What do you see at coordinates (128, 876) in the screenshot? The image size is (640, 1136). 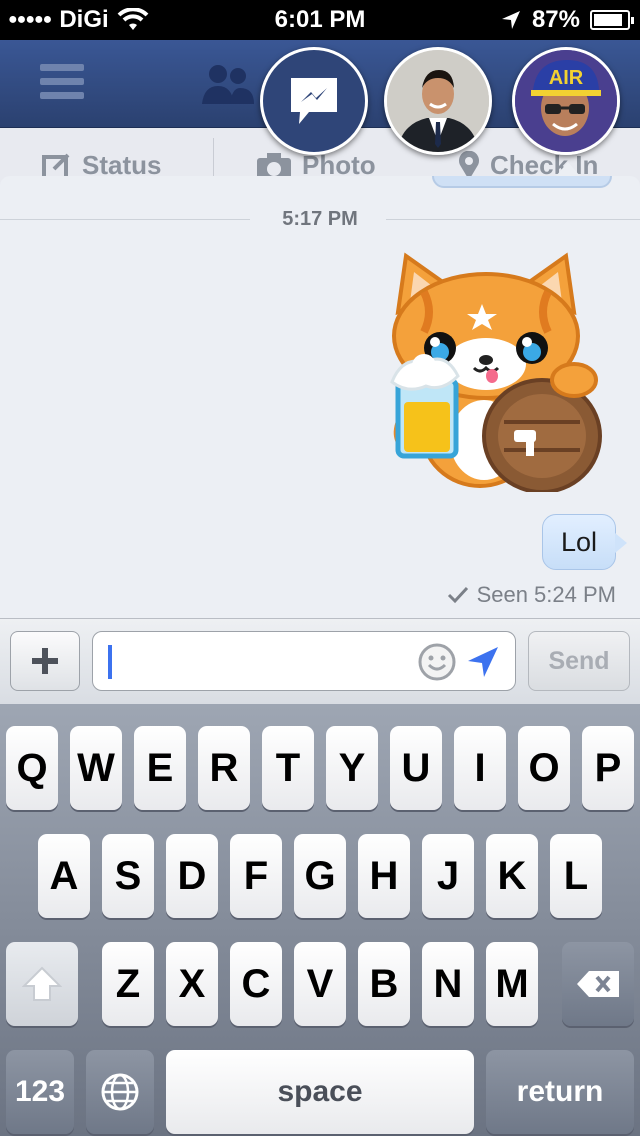 I see `key-s: S` at bounding box center [128, 876].